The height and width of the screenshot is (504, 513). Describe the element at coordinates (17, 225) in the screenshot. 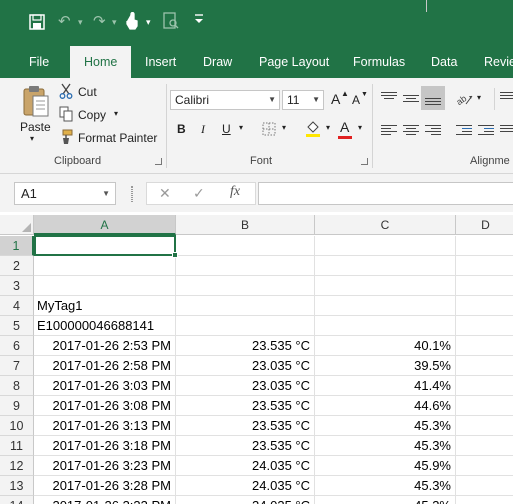

I see `select-all-button` at that location.